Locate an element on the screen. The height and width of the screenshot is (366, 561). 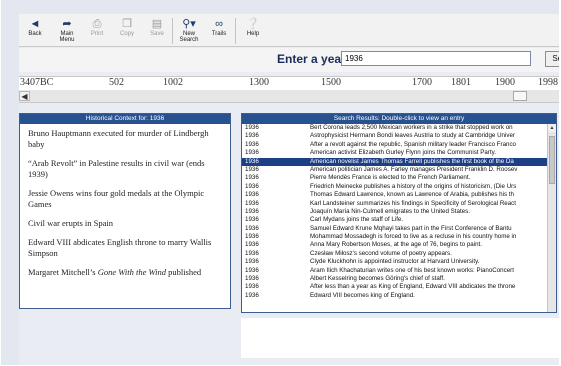
result-text: Carl Mydans joins the staff of Life. is located at coordinates (357, 220).